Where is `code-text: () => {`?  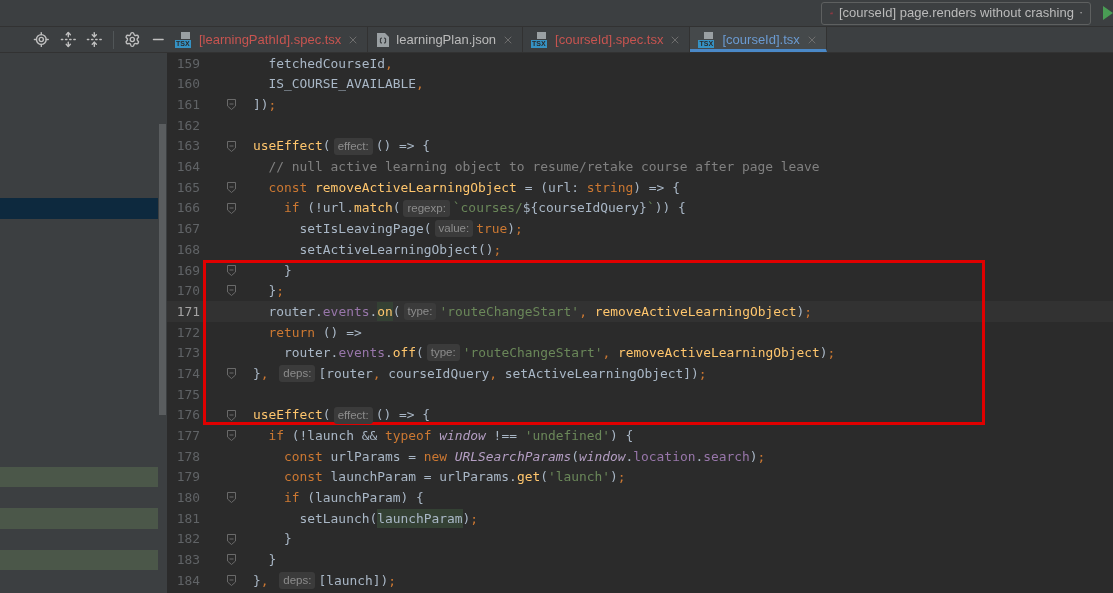 code-text: () => { is located at coordinates (403, 415).